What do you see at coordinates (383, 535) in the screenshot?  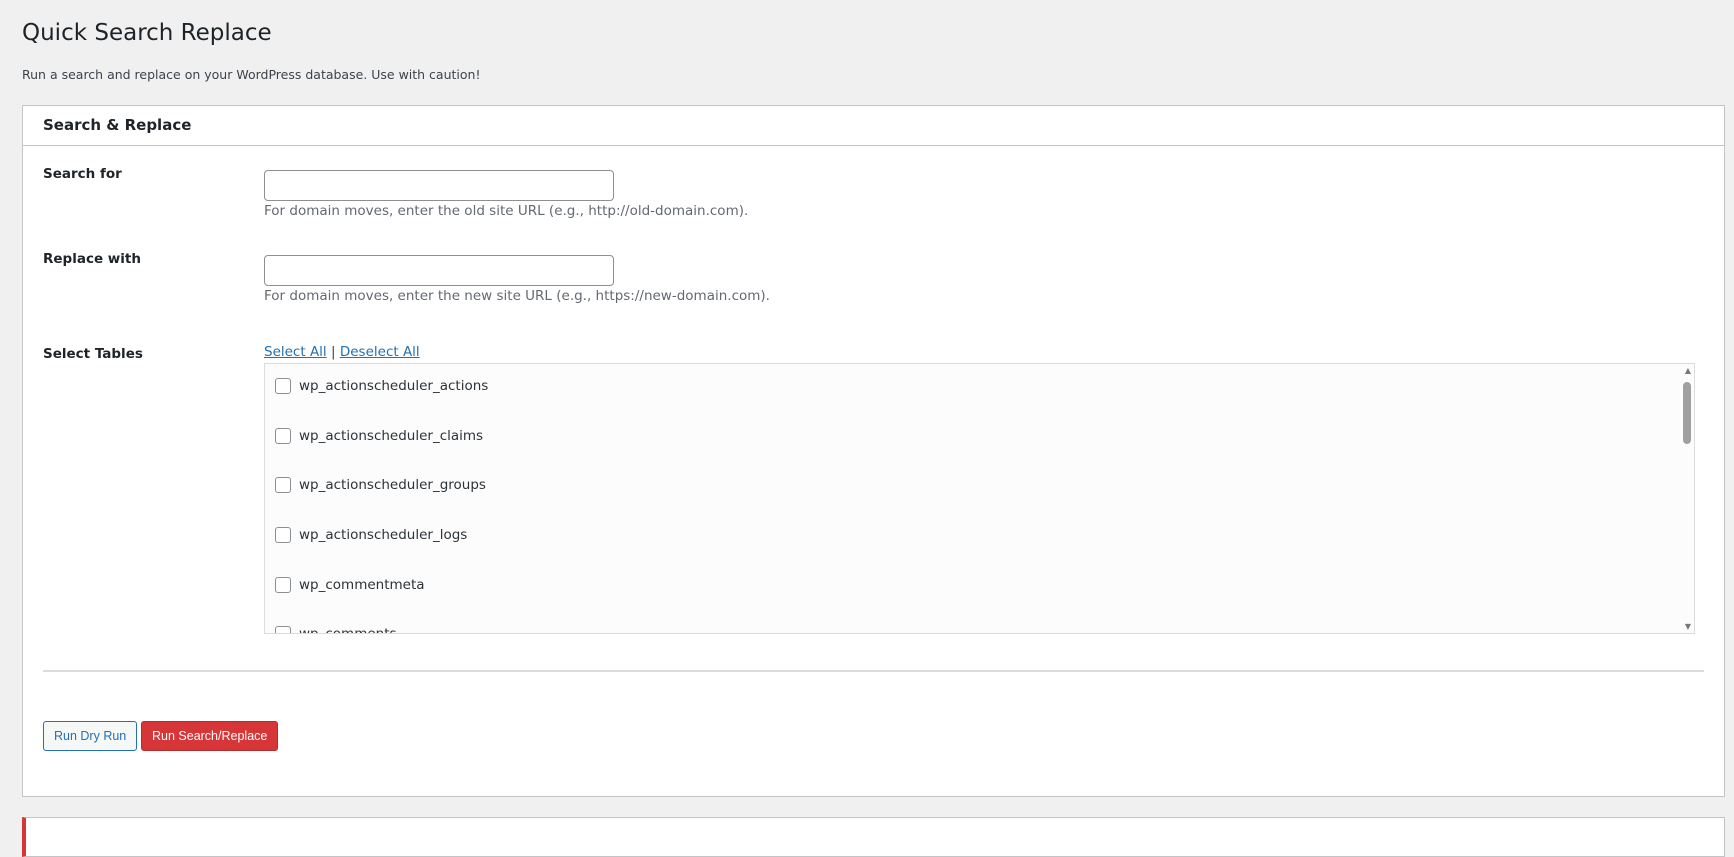 I see `table-name: wp_actionscheduler_logs` at bounding box center [383, 535].